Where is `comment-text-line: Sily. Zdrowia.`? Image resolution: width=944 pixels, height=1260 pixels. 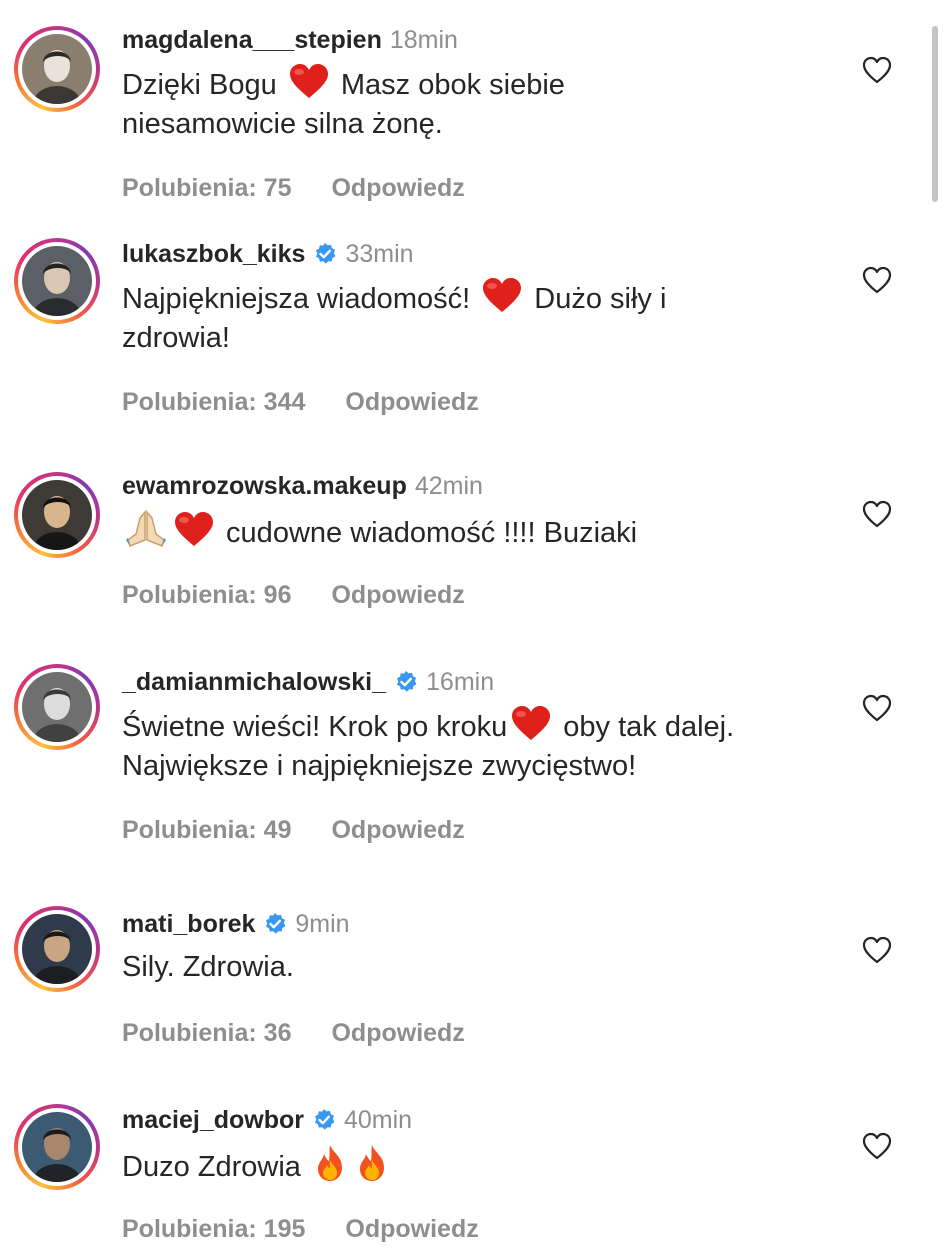
comment-text-line: Sily. Zdrowia. is located at coordinates (482, 967).